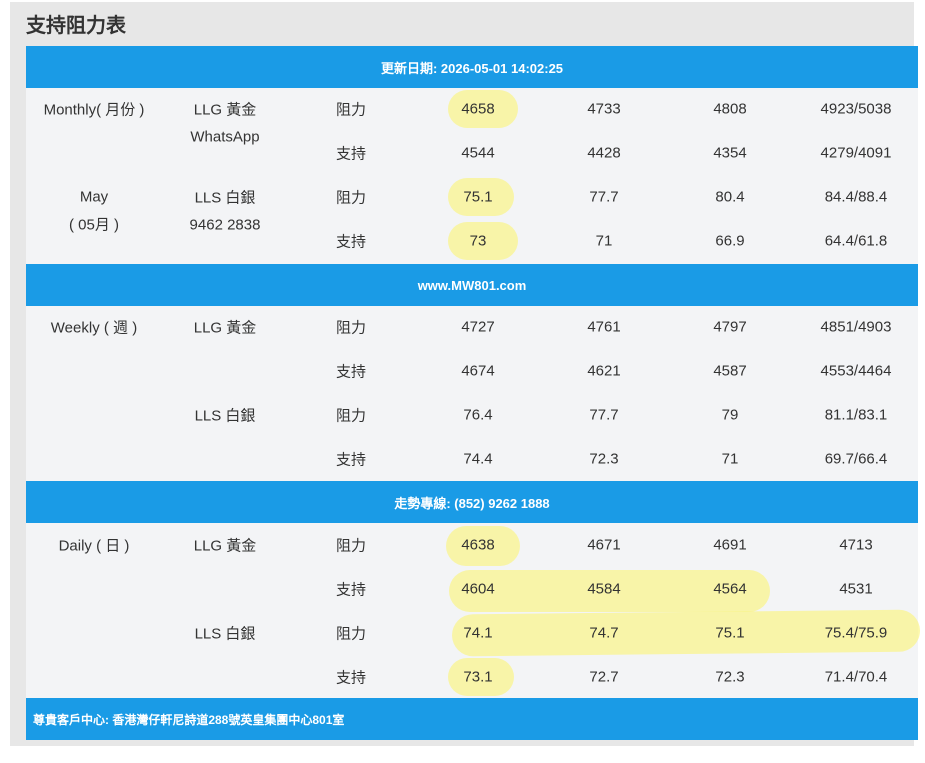 The image size is (925, 763). What do you see at coordinates (94, 546) in the screenshot?
I see `daily-period-label: Daily ( 日 )` at bounding box center [94, 546].